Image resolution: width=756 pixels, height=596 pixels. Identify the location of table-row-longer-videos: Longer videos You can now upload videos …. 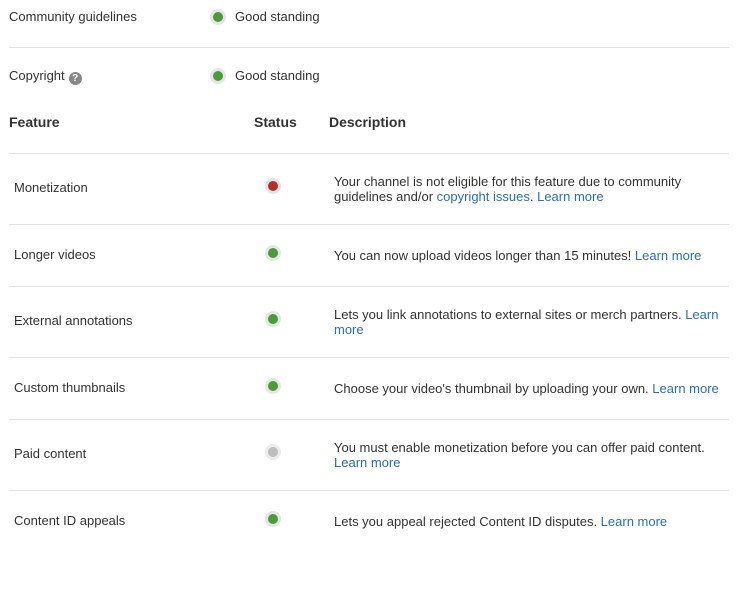
(369, 255).